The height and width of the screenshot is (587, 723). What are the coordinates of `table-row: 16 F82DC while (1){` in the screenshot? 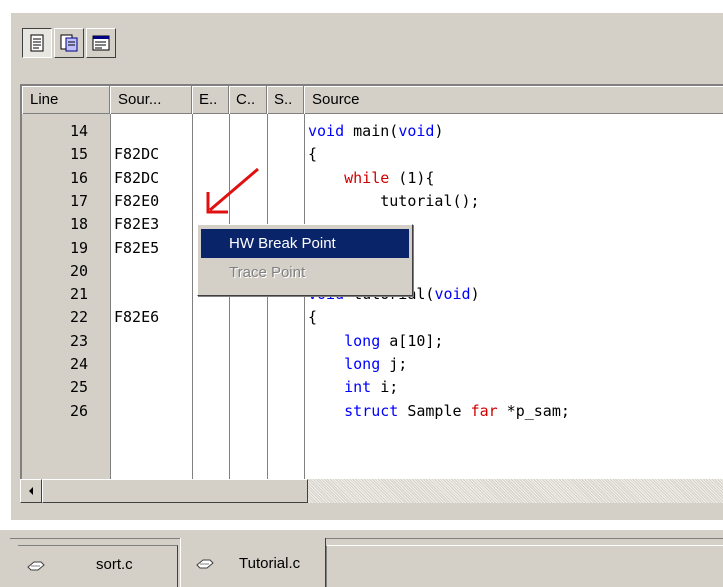 It's located at (372, 178).